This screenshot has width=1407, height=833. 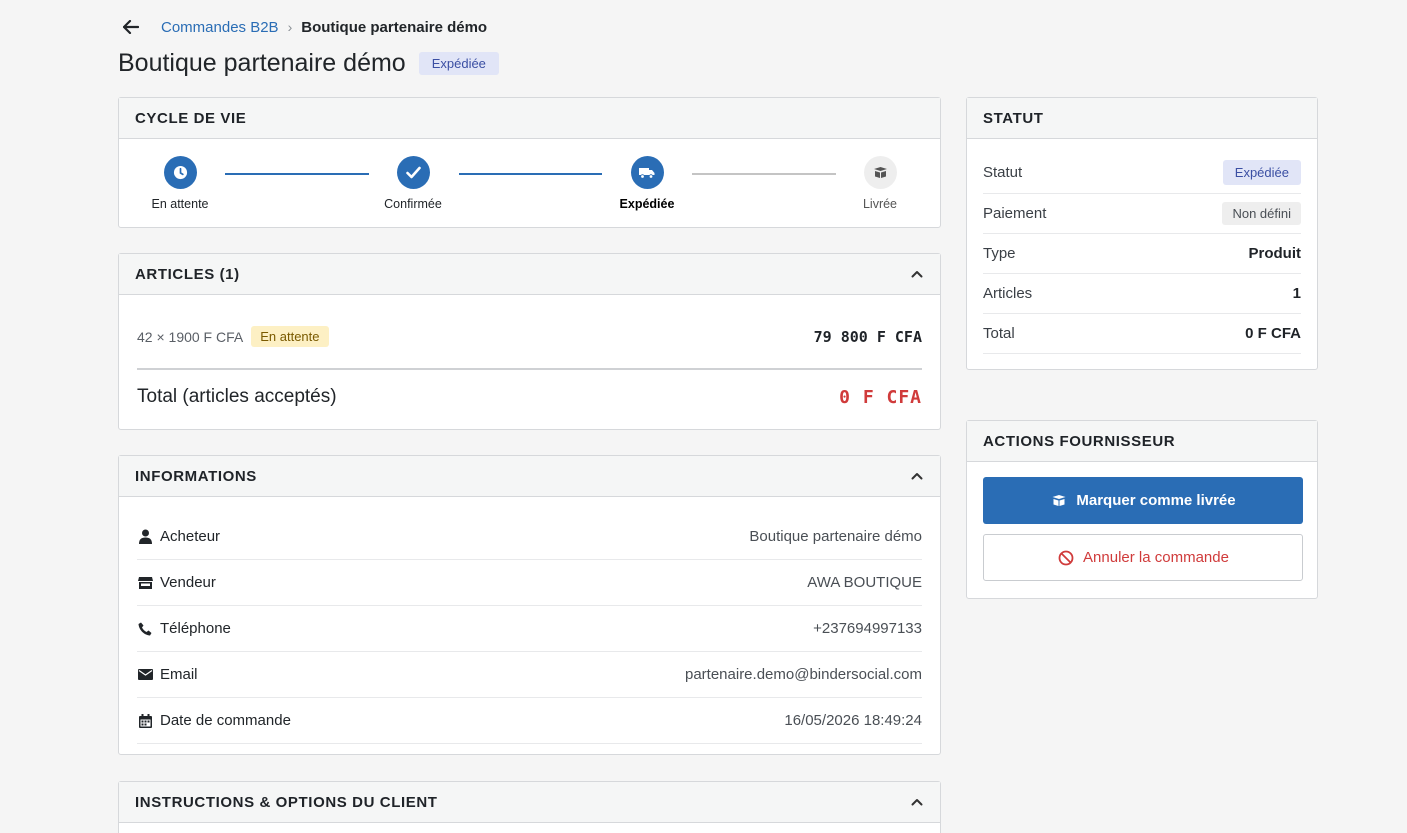 I want to click on status-row-articles: Articles 1, so click(x=1142, y=294).